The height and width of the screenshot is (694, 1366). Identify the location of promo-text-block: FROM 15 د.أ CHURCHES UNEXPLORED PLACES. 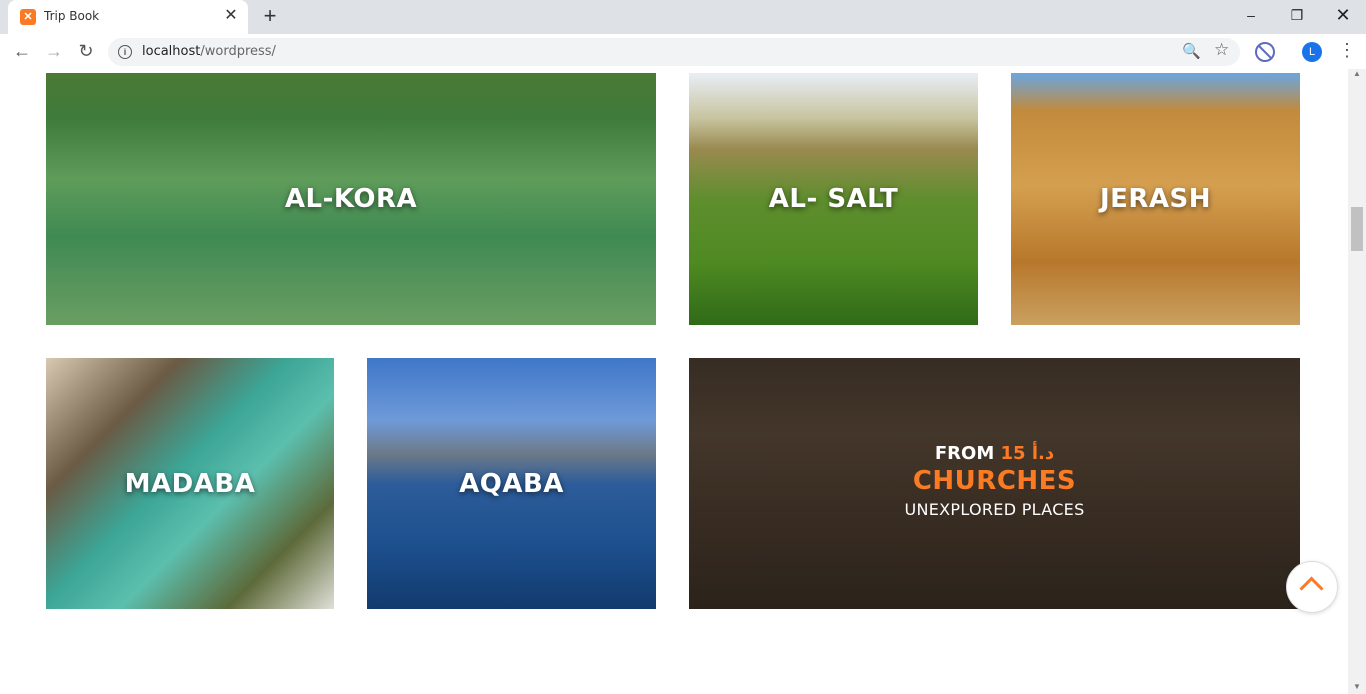
(994, 481).